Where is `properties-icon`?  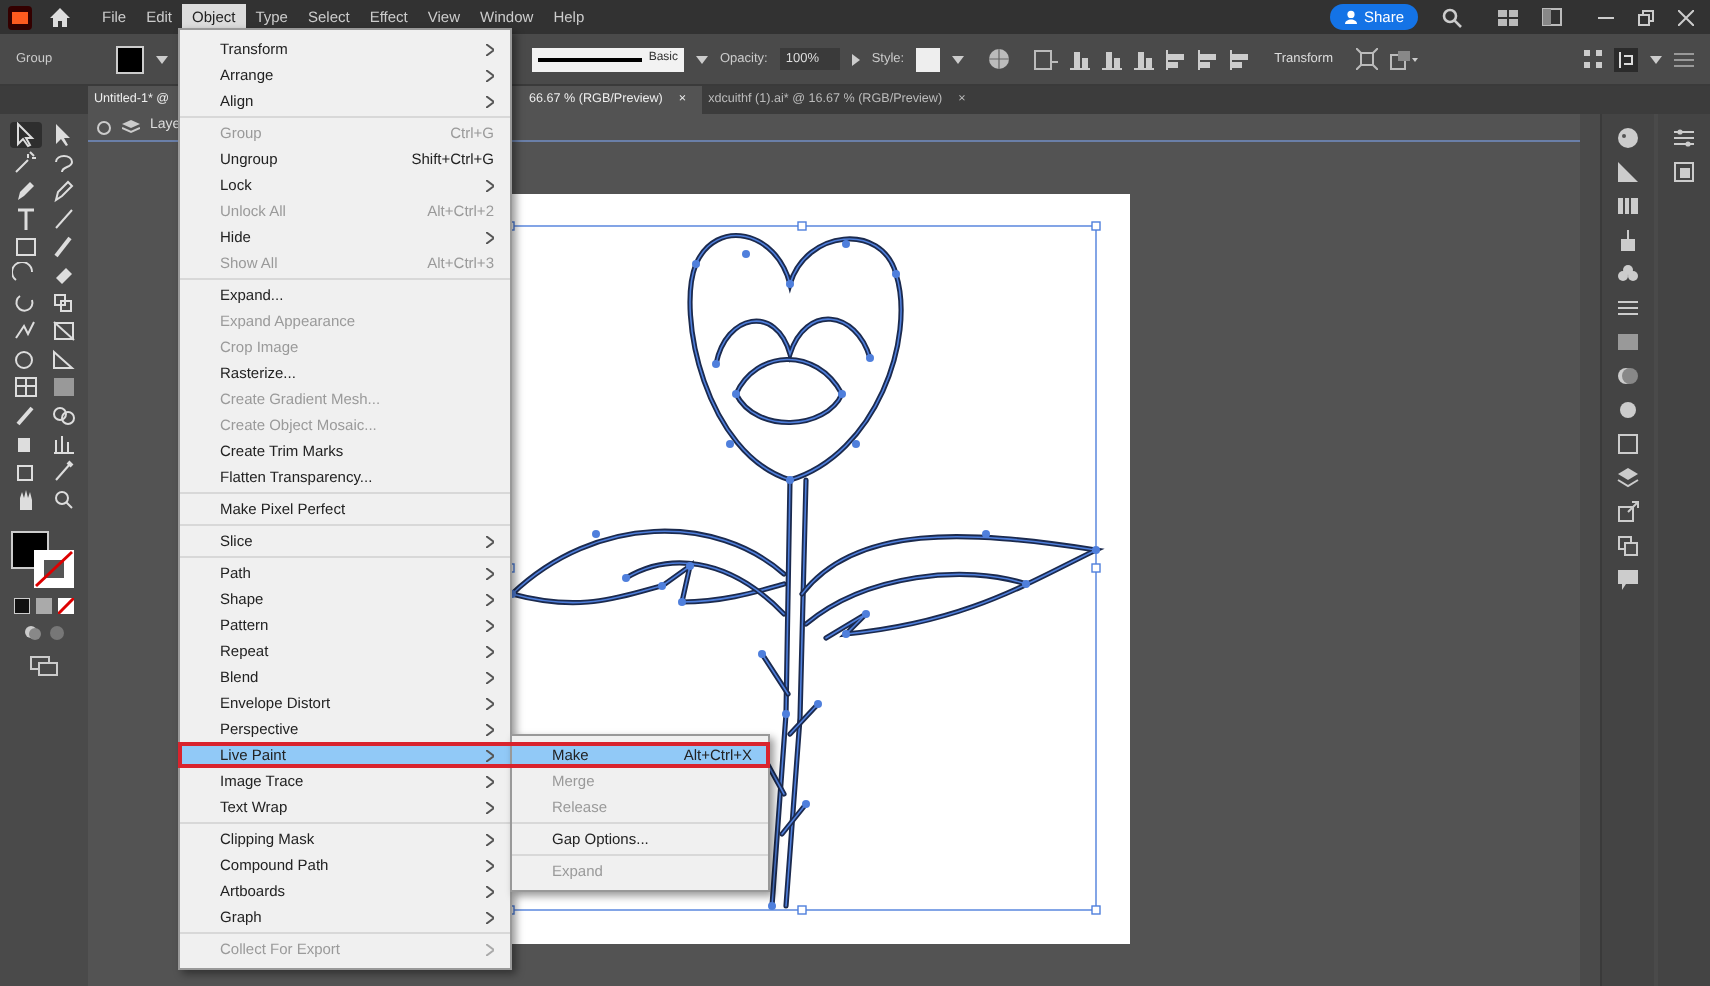 properties-icon is located at coordinates (1626, 59).